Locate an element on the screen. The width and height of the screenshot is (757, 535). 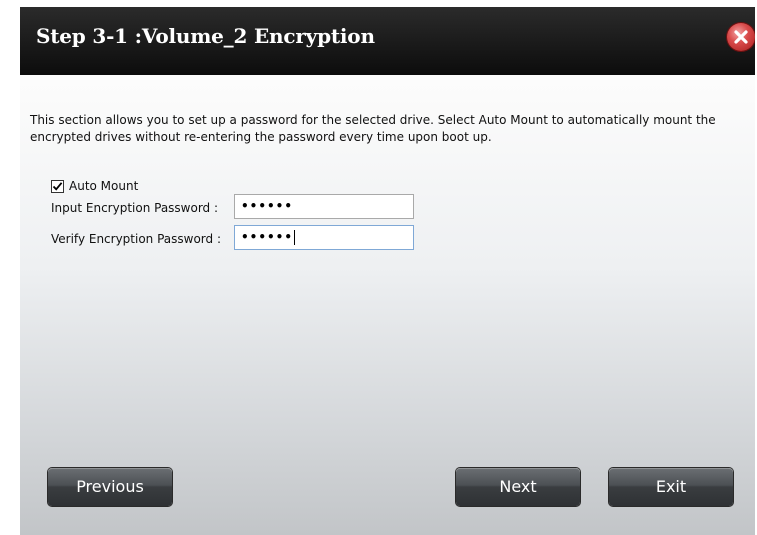
auto-mount-checkbox is located at coordinates (57, 186).